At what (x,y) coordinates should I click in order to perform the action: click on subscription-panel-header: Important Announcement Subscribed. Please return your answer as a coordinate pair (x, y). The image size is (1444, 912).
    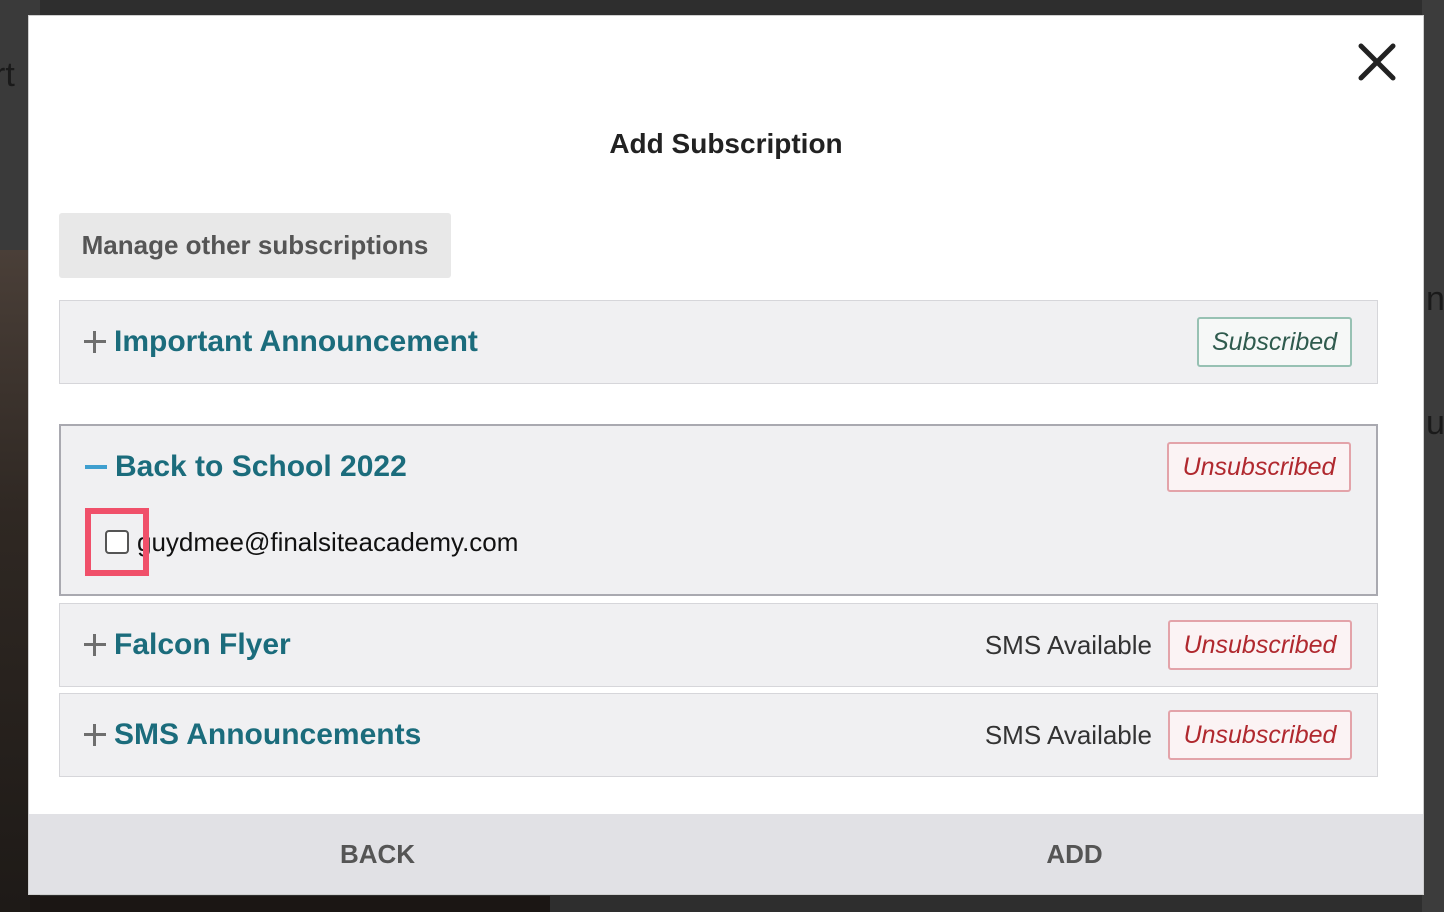
    Looking at the image, I should click on (718, 342).